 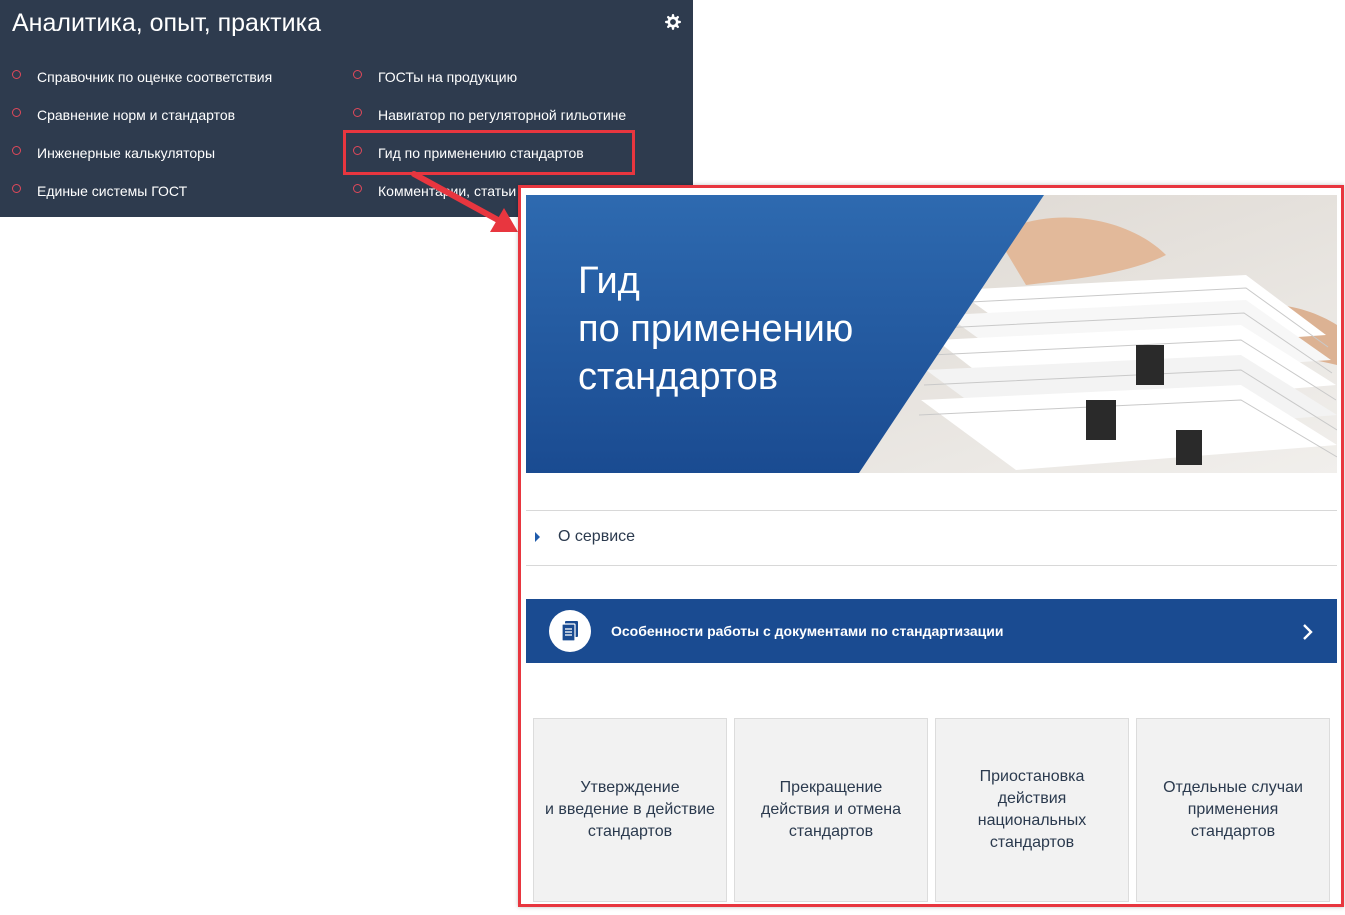 What do you see at coordinates (537, 537) in the screenshot?
I see `caret-right-icon` at bounding box center [537, 537].